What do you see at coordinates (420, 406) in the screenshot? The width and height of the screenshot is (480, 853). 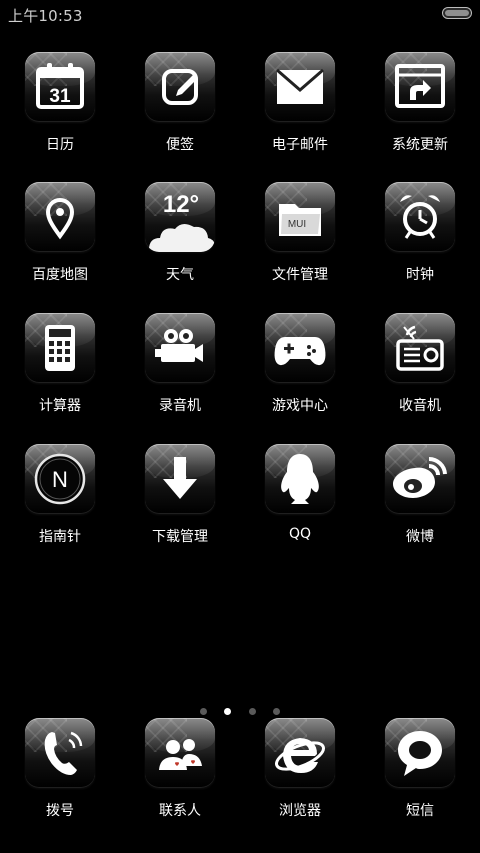 I see `app-label: 收音机` at bounding box center [420, 406].